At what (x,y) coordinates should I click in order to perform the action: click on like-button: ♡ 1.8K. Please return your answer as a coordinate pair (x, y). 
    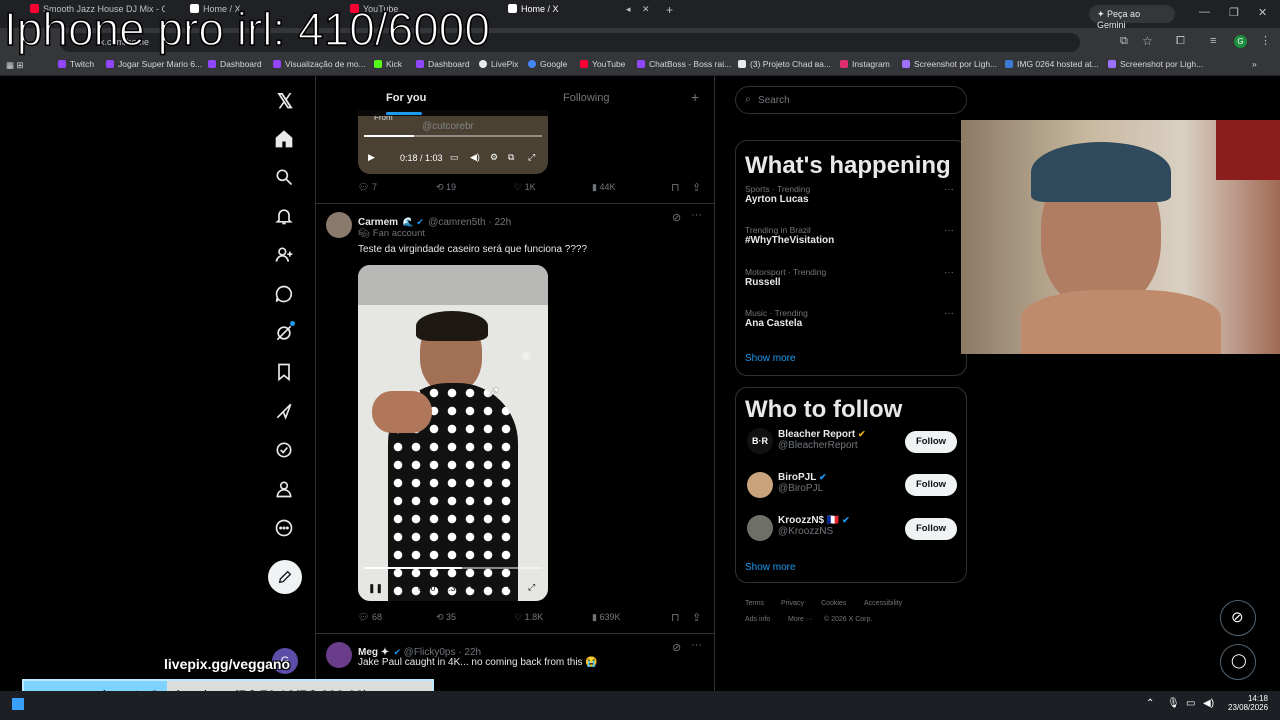
    Looking at the image, I should click on (528, 617).